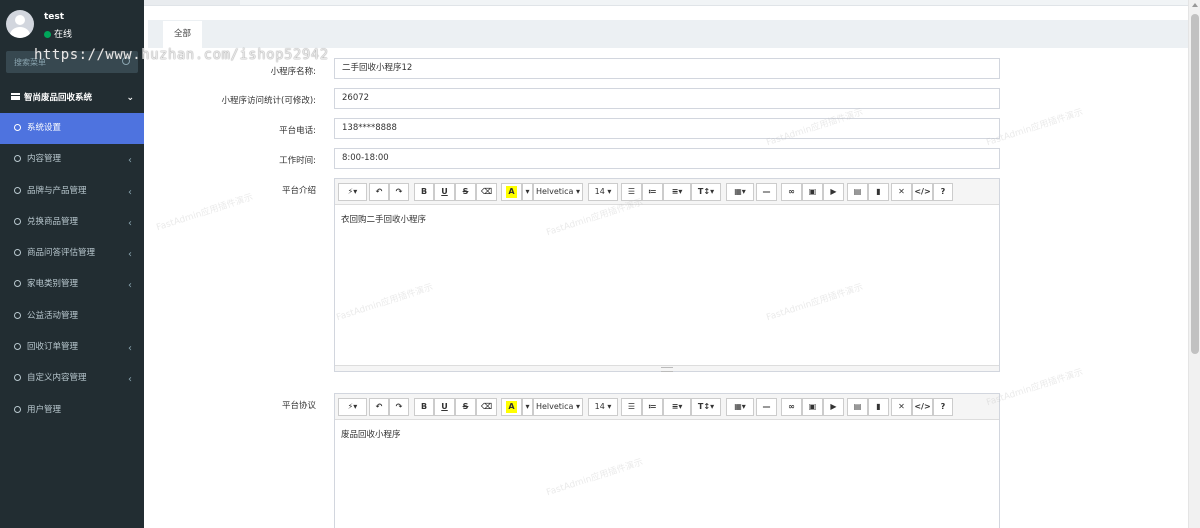 Image resolution: width=1200 pixels, height=528 pixels. What do you see at coordinates (667, 128) in the screenshot?
I see `phone-field: 138****8888` at bounding box center [667, 128].